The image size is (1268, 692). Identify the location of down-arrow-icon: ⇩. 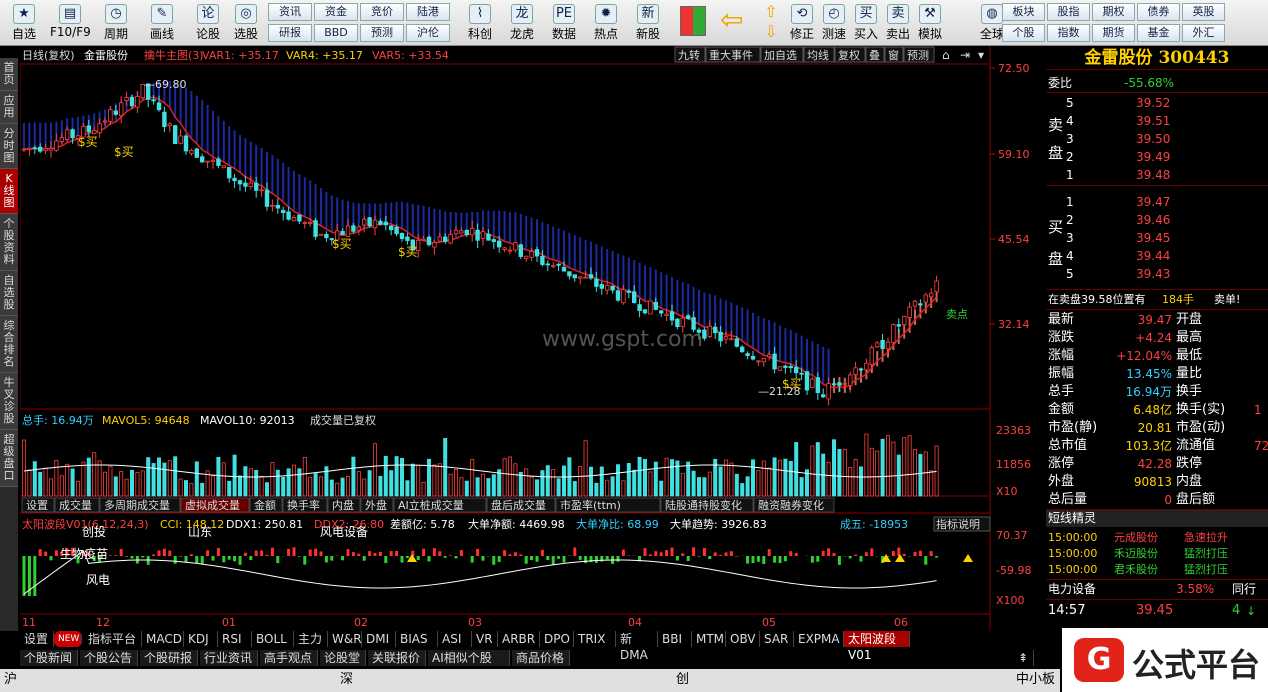
(771, 32).